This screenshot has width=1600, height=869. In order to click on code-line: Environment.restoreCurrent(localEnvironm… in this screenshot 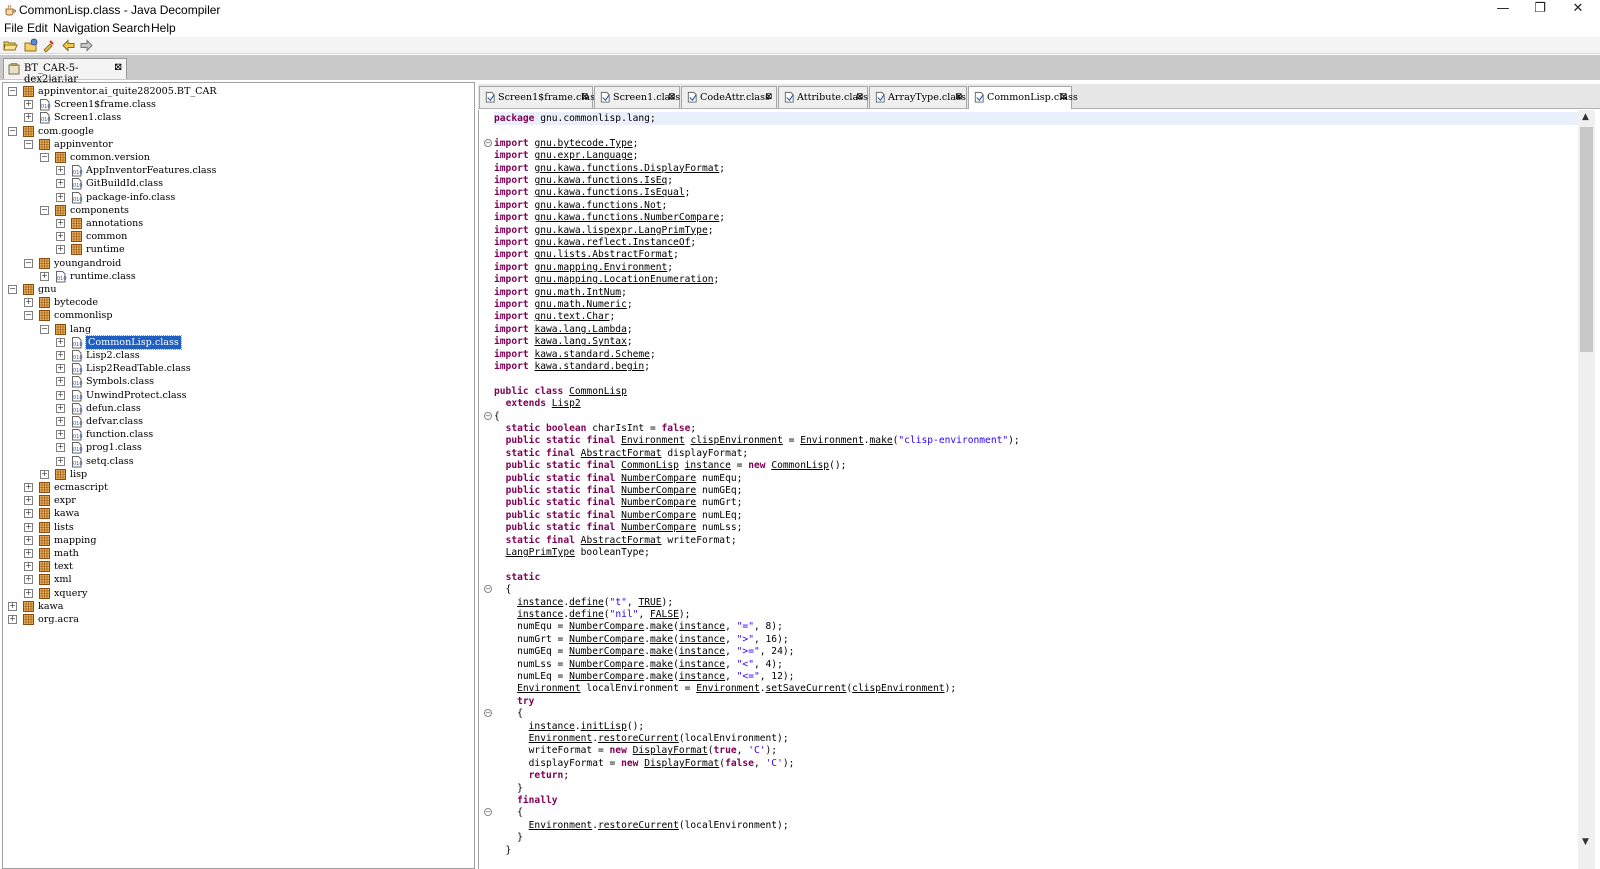, I will do `click(641, 738)`.